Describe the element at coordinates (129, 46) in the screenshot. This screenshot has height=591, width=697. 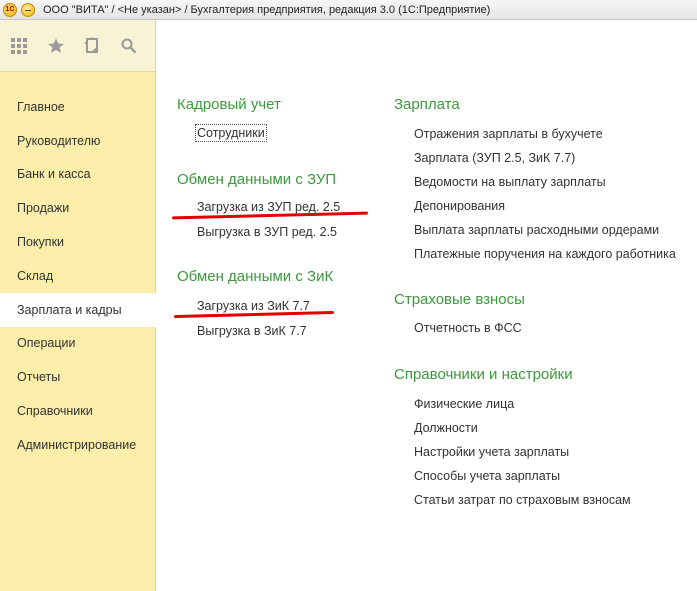
I see `search-icon` at that location.